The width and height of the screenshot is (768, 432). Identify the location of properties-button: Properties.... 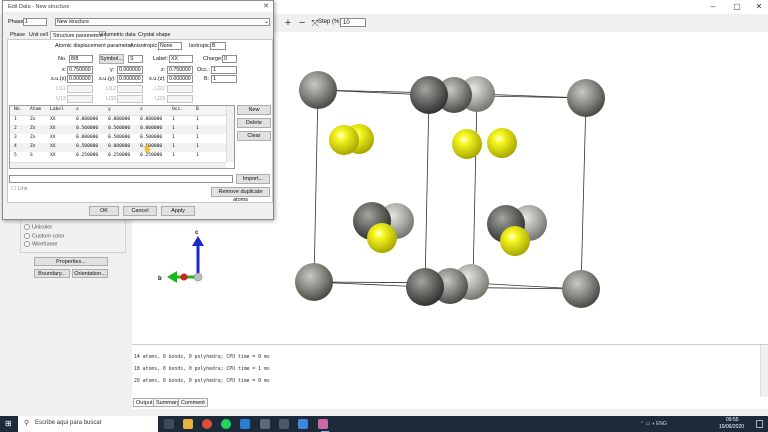
(71, 261).